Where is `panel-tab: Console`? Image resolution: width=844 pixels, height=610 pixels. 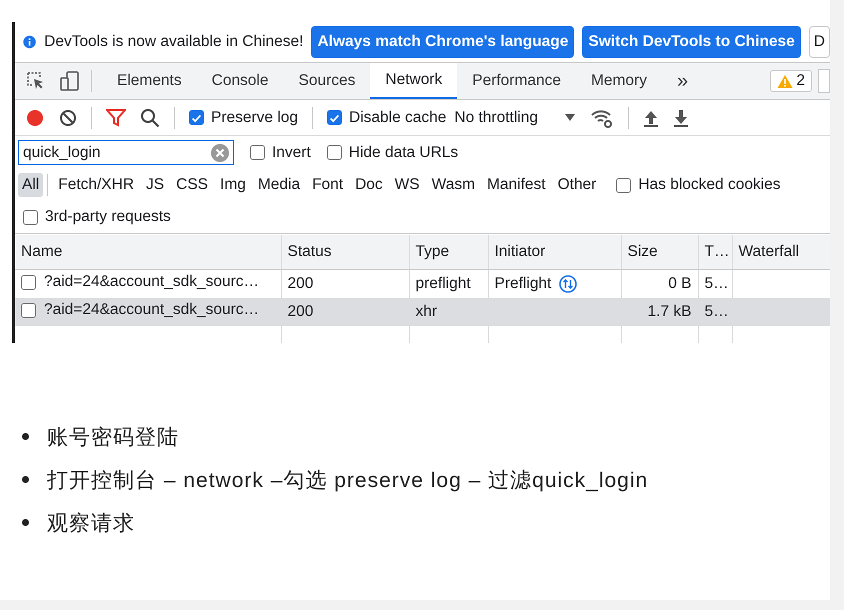 panel-tab: Console is located at coordinates (240, 81).